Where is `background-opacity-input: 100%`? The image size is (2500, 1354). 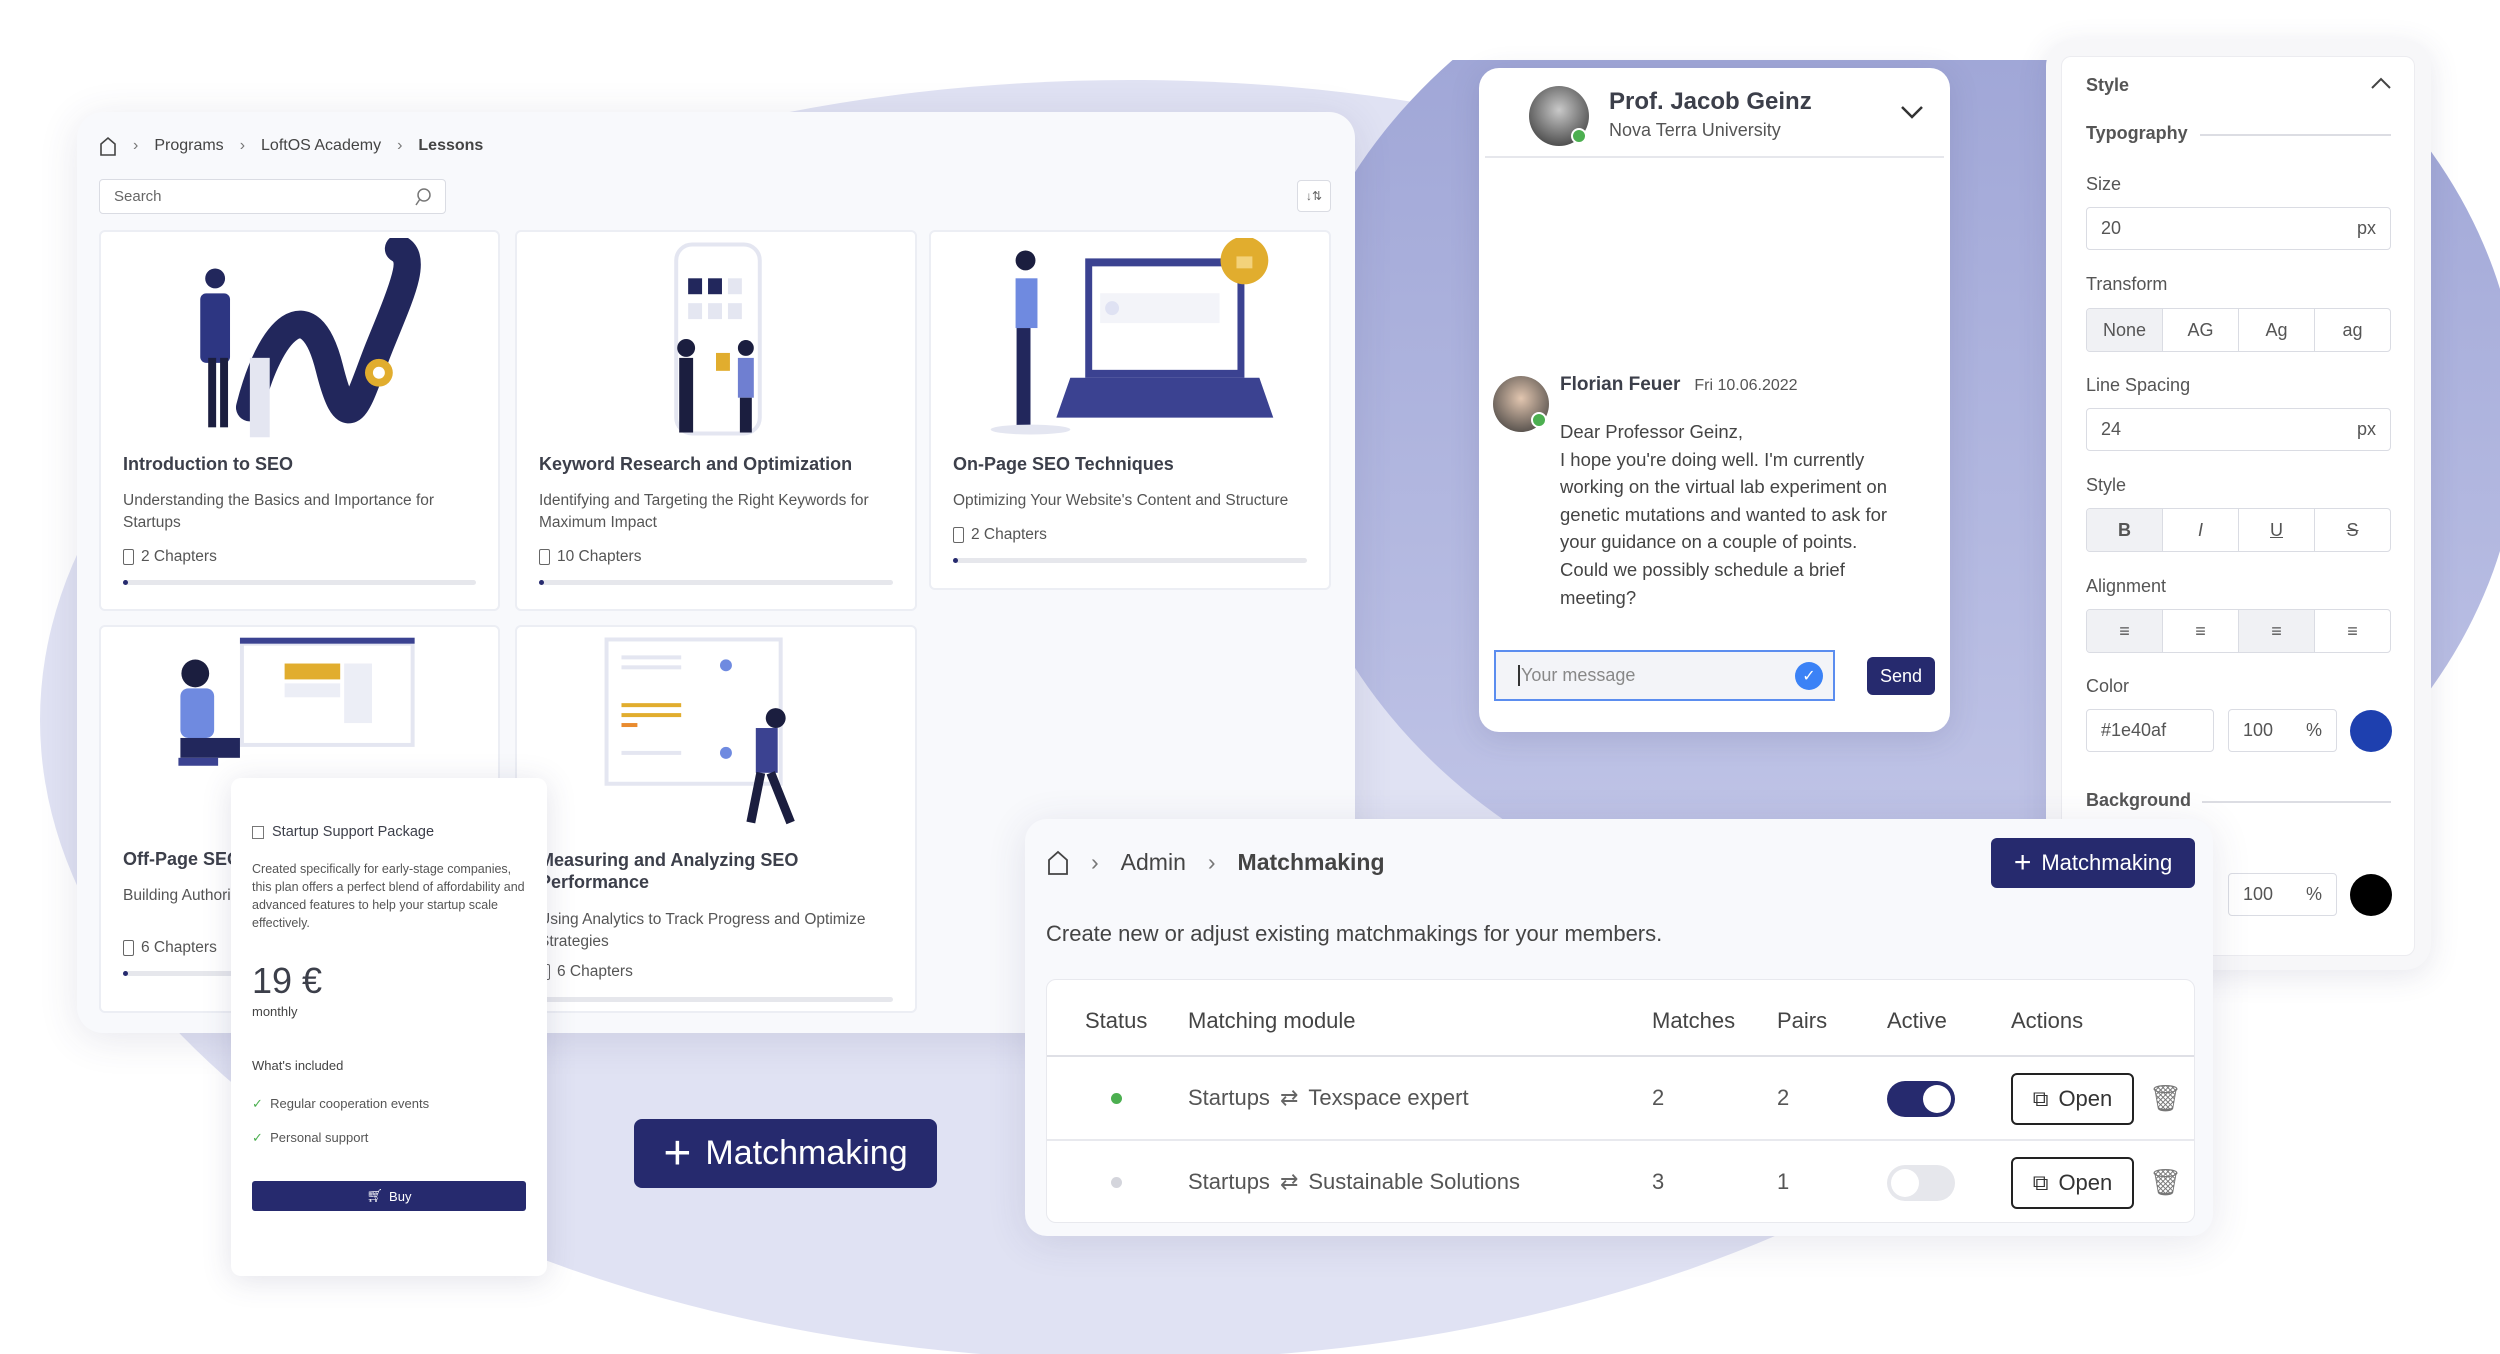
background-opacity-input: 100% is located at coordinates (2282, 894).